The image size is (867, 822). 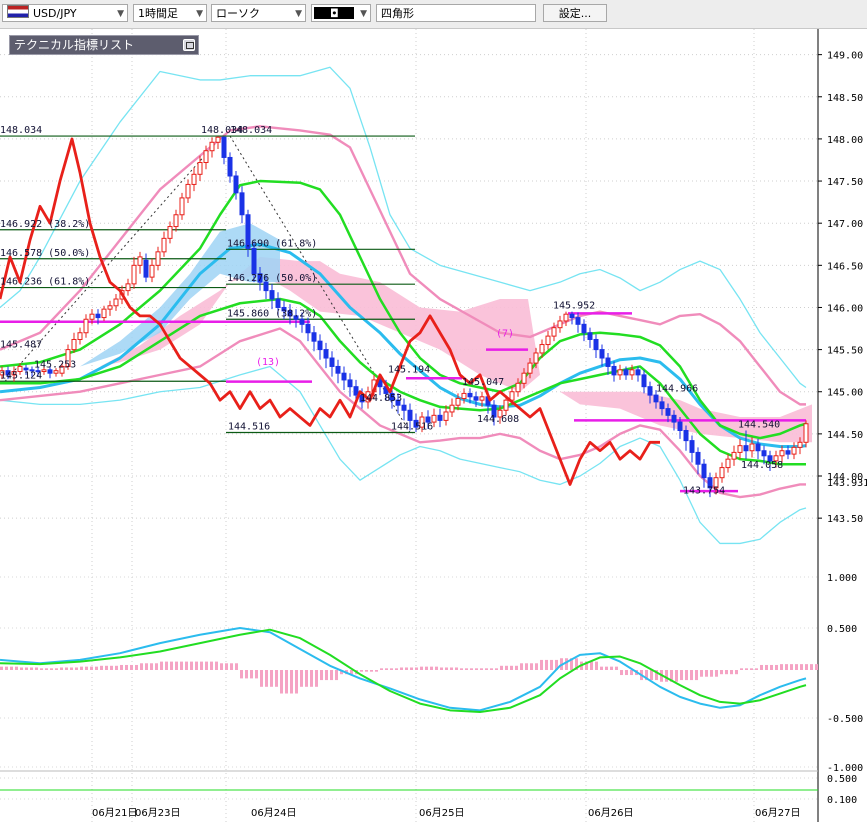 What do you see at coordinates (845, 719) in the screenshot?
I see `macd-tick-label: -0.500` at bounding box center [845, 719].